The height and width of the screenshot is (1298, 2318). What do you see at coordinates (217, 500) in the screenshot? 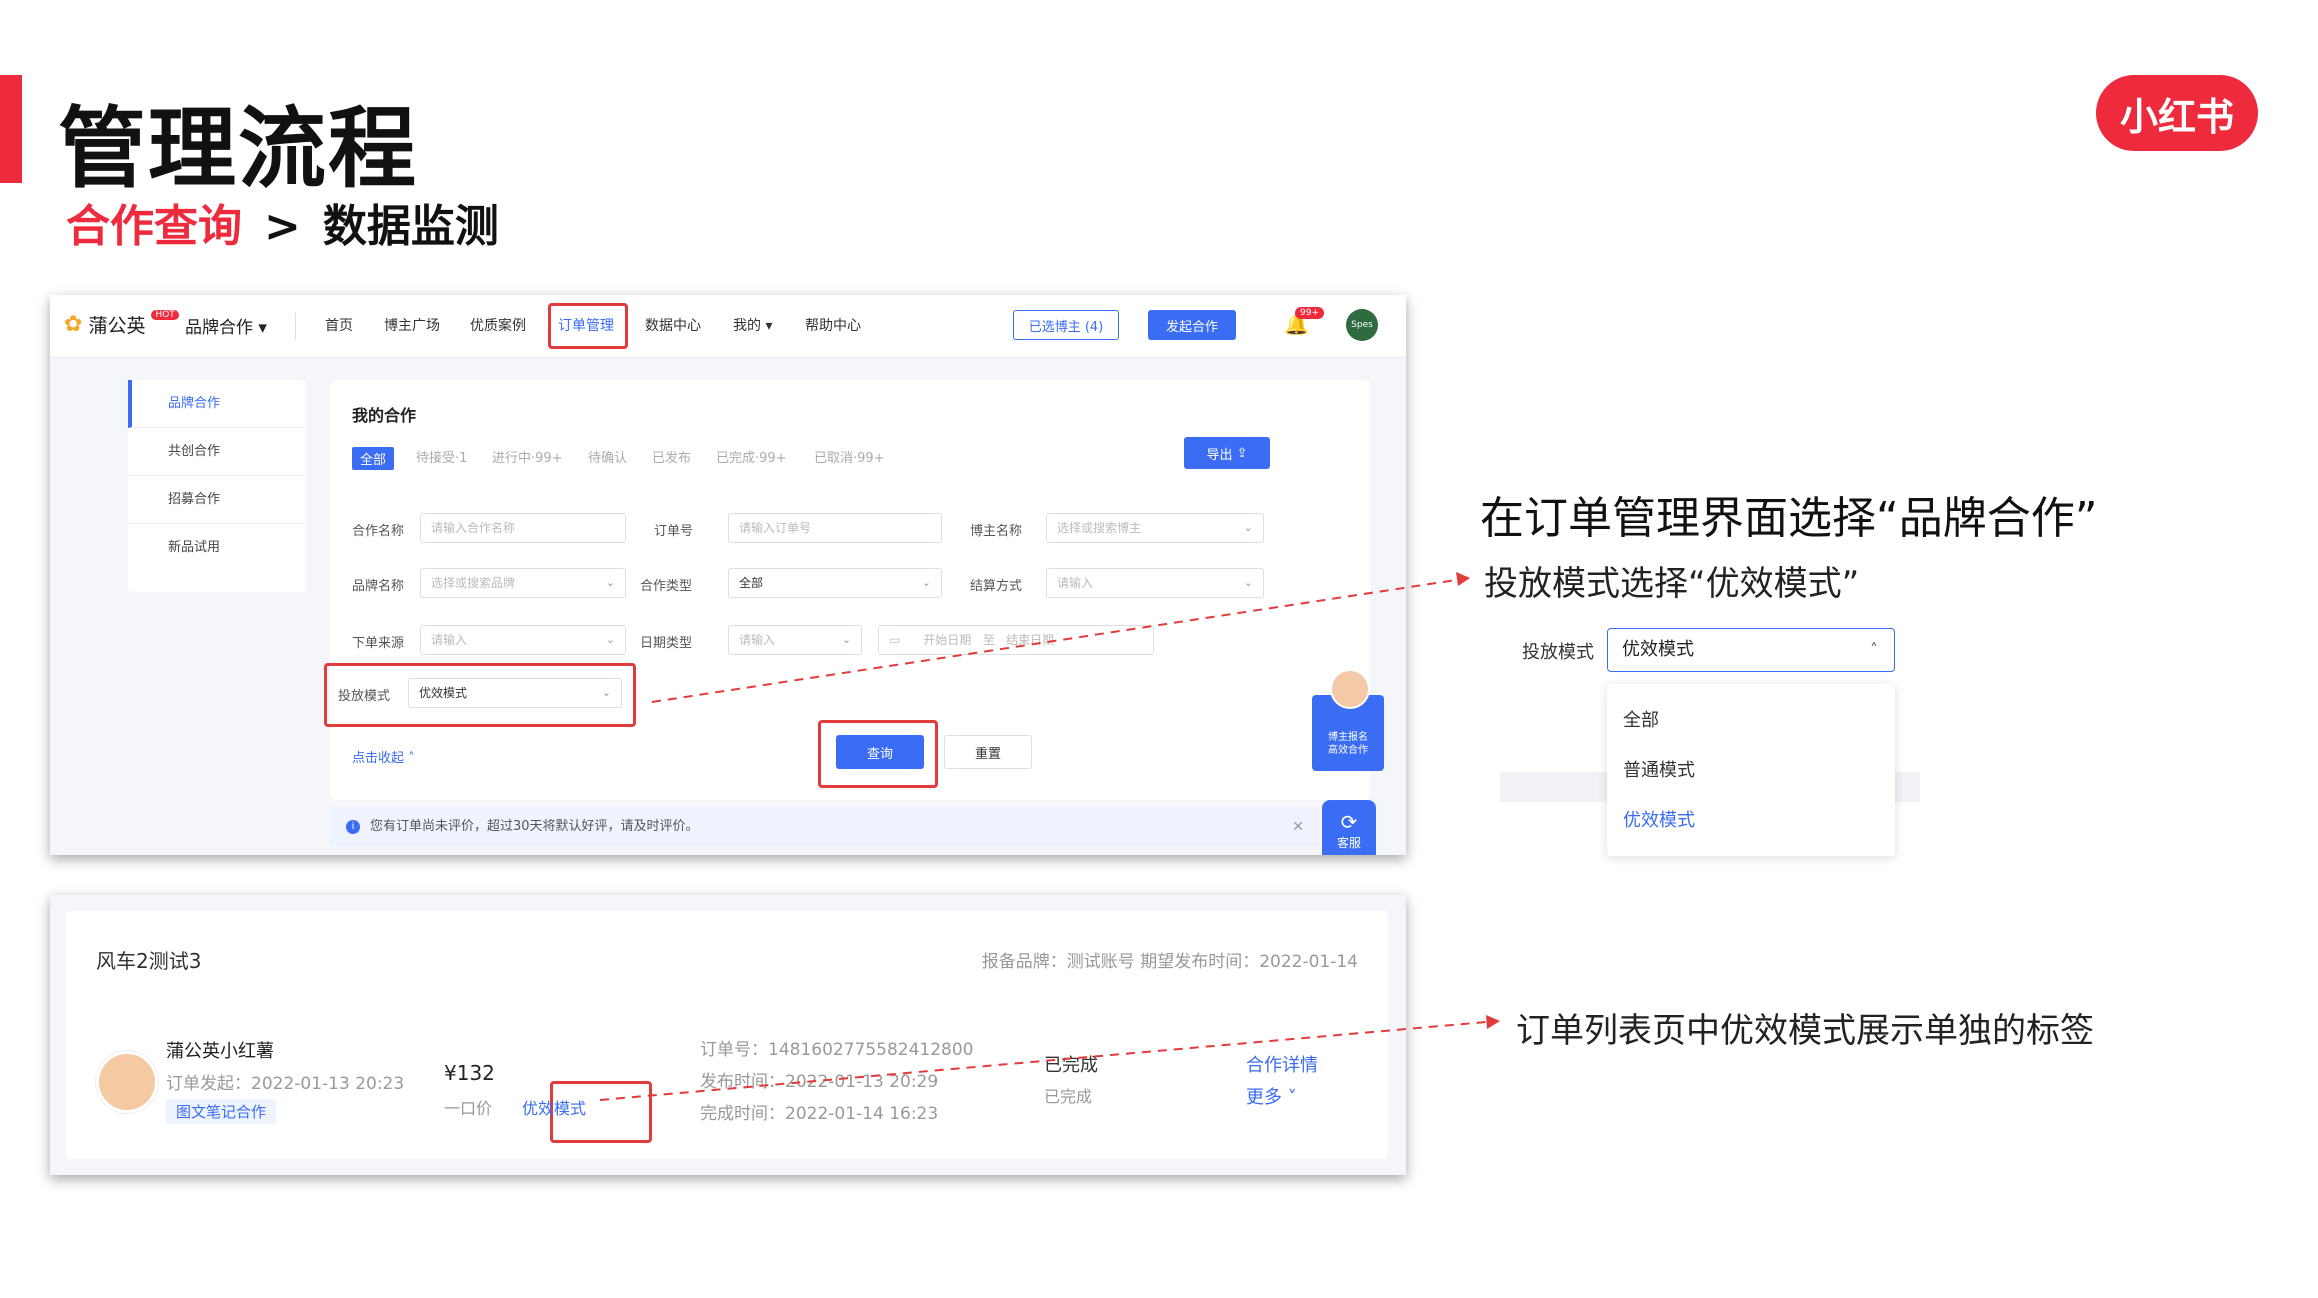
I see `sidebar-item-recruit: 招募合作` at bounding box center [217, 500].